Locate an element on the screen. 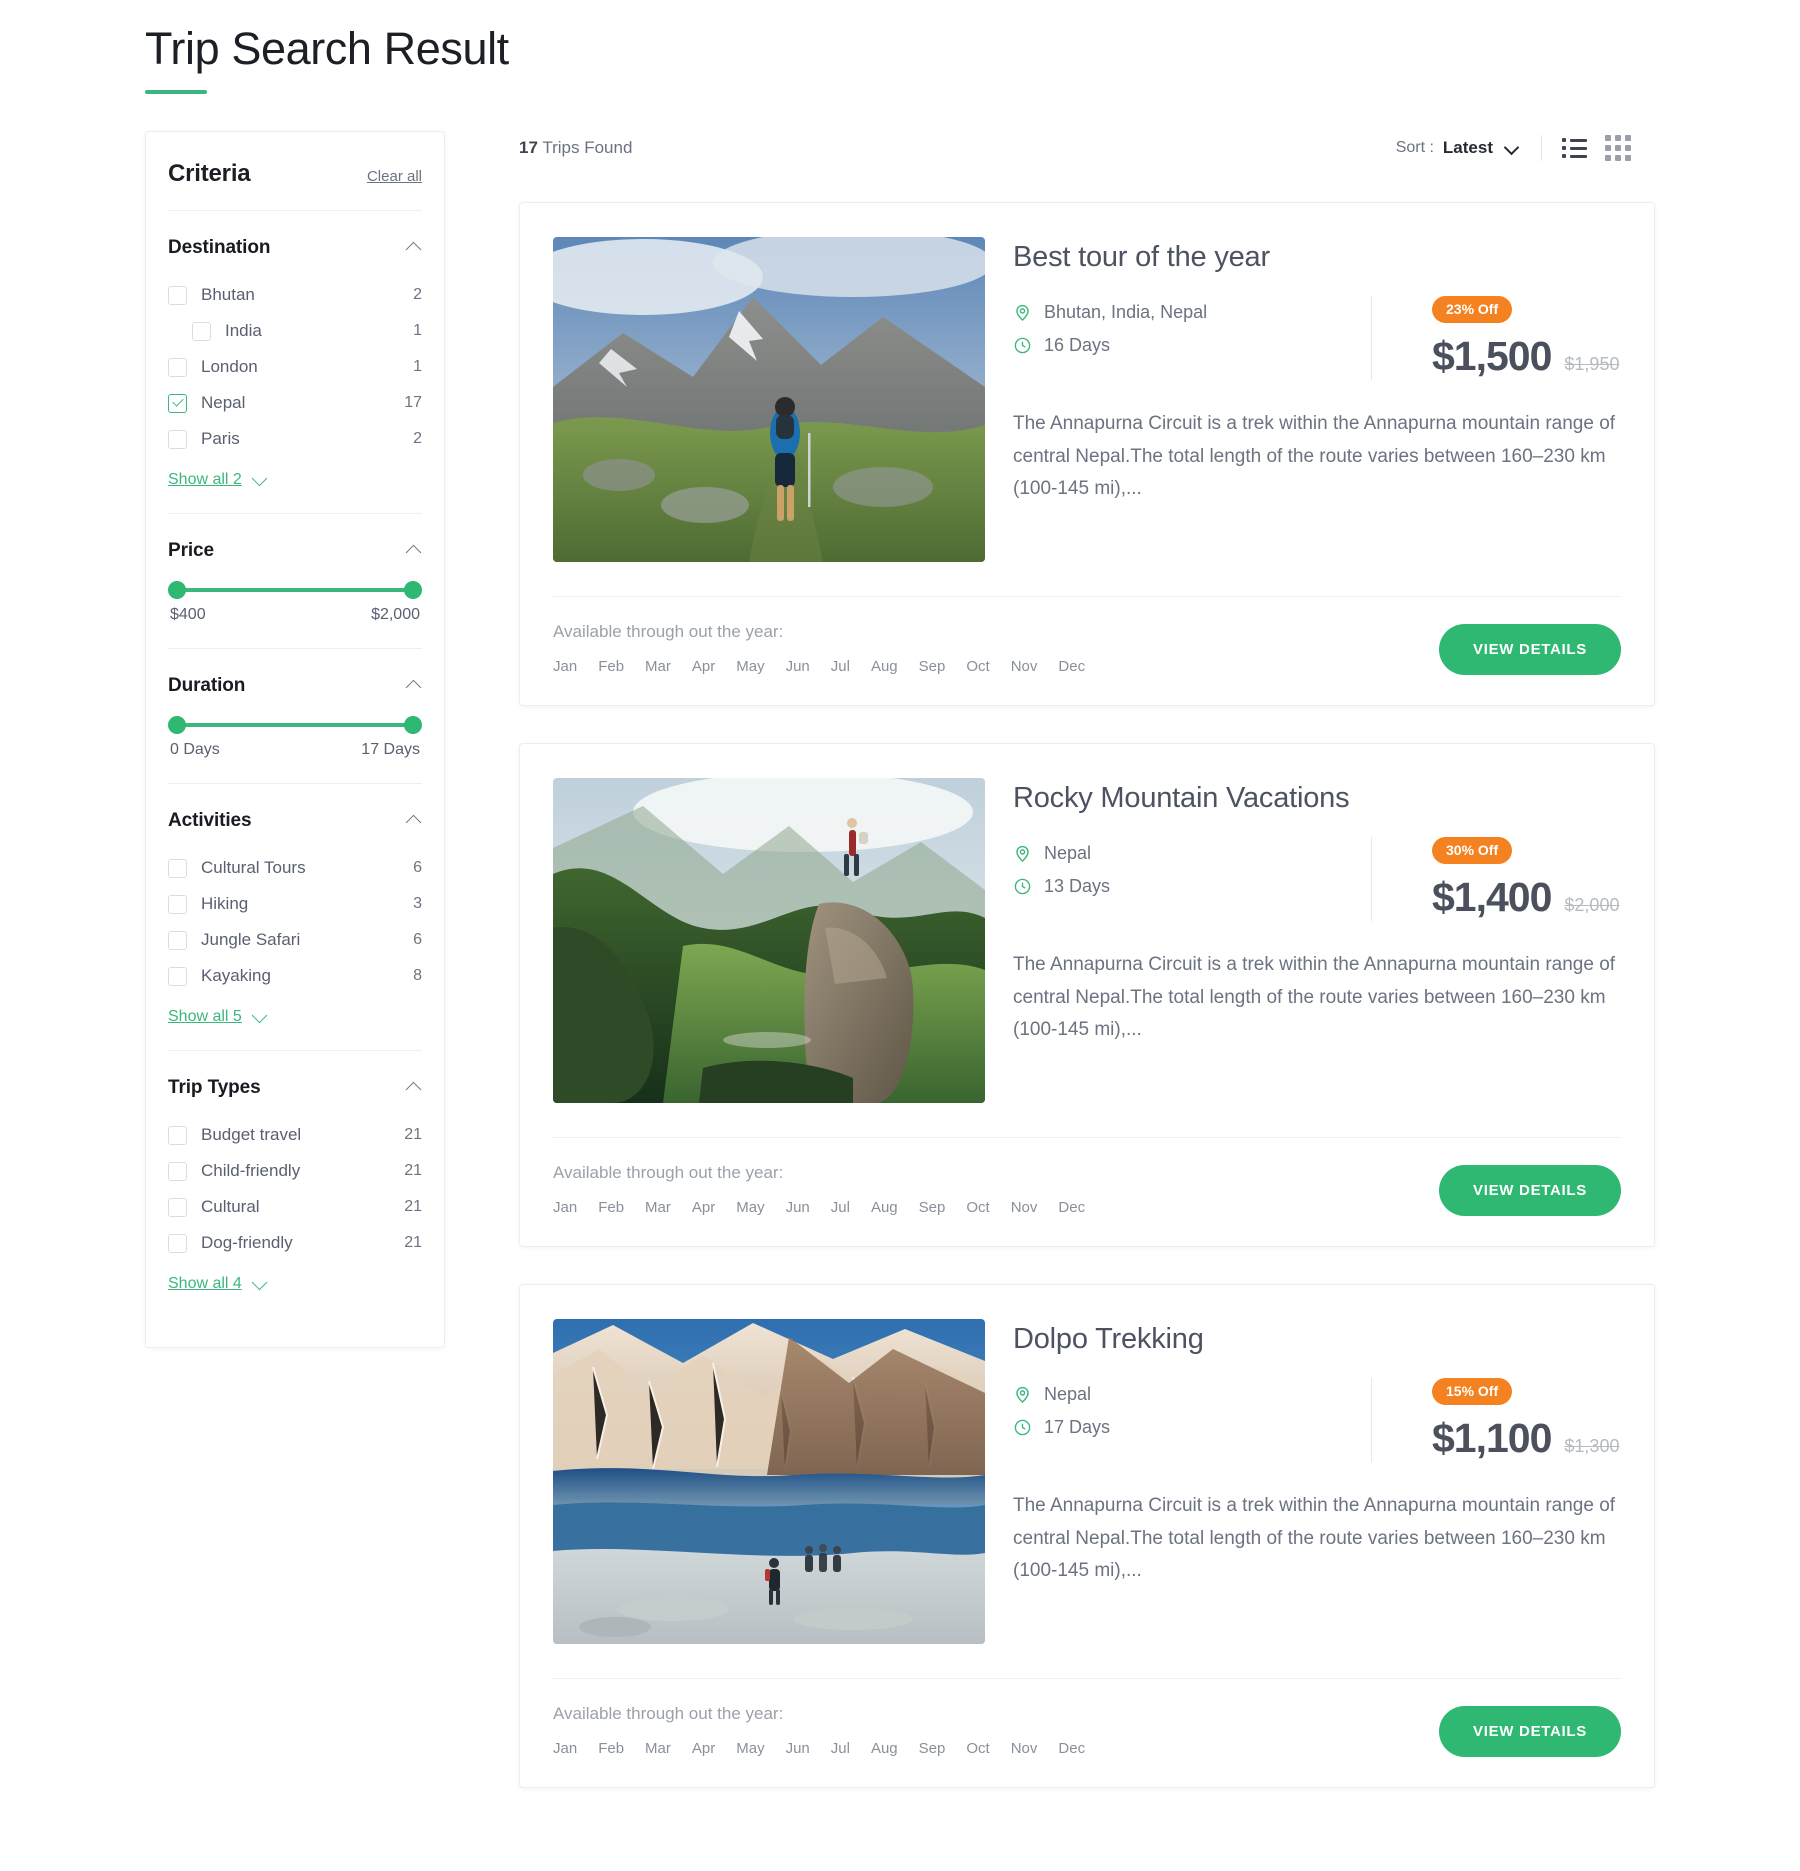 Image resolution: width=1800 pixels, height=1871 pixels. filter-option: Paris 2 is located at coordinates (295, 439).